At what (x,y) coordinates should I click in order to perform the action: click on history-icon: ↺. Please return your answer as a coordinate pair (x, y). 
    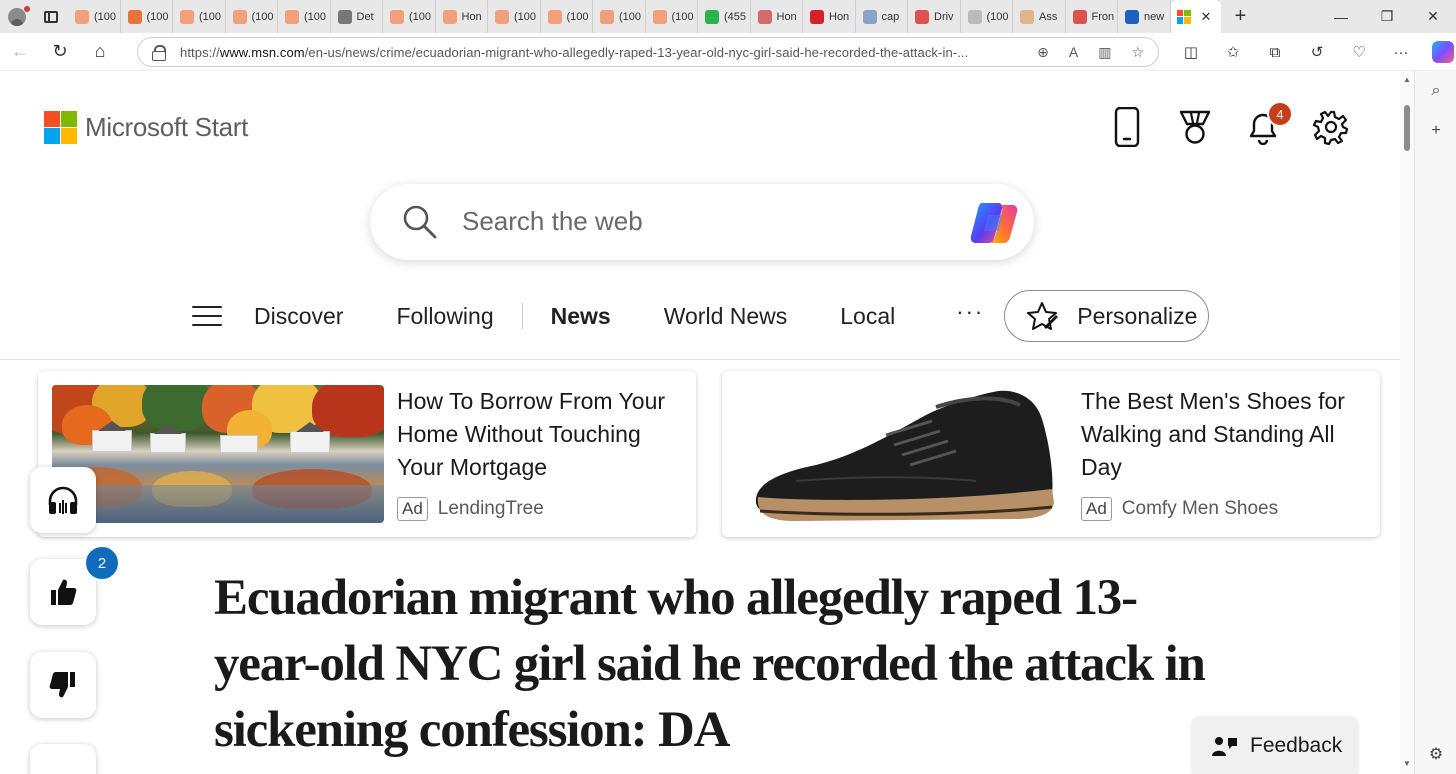
    Looking at the image, I should click on (1317, 52).